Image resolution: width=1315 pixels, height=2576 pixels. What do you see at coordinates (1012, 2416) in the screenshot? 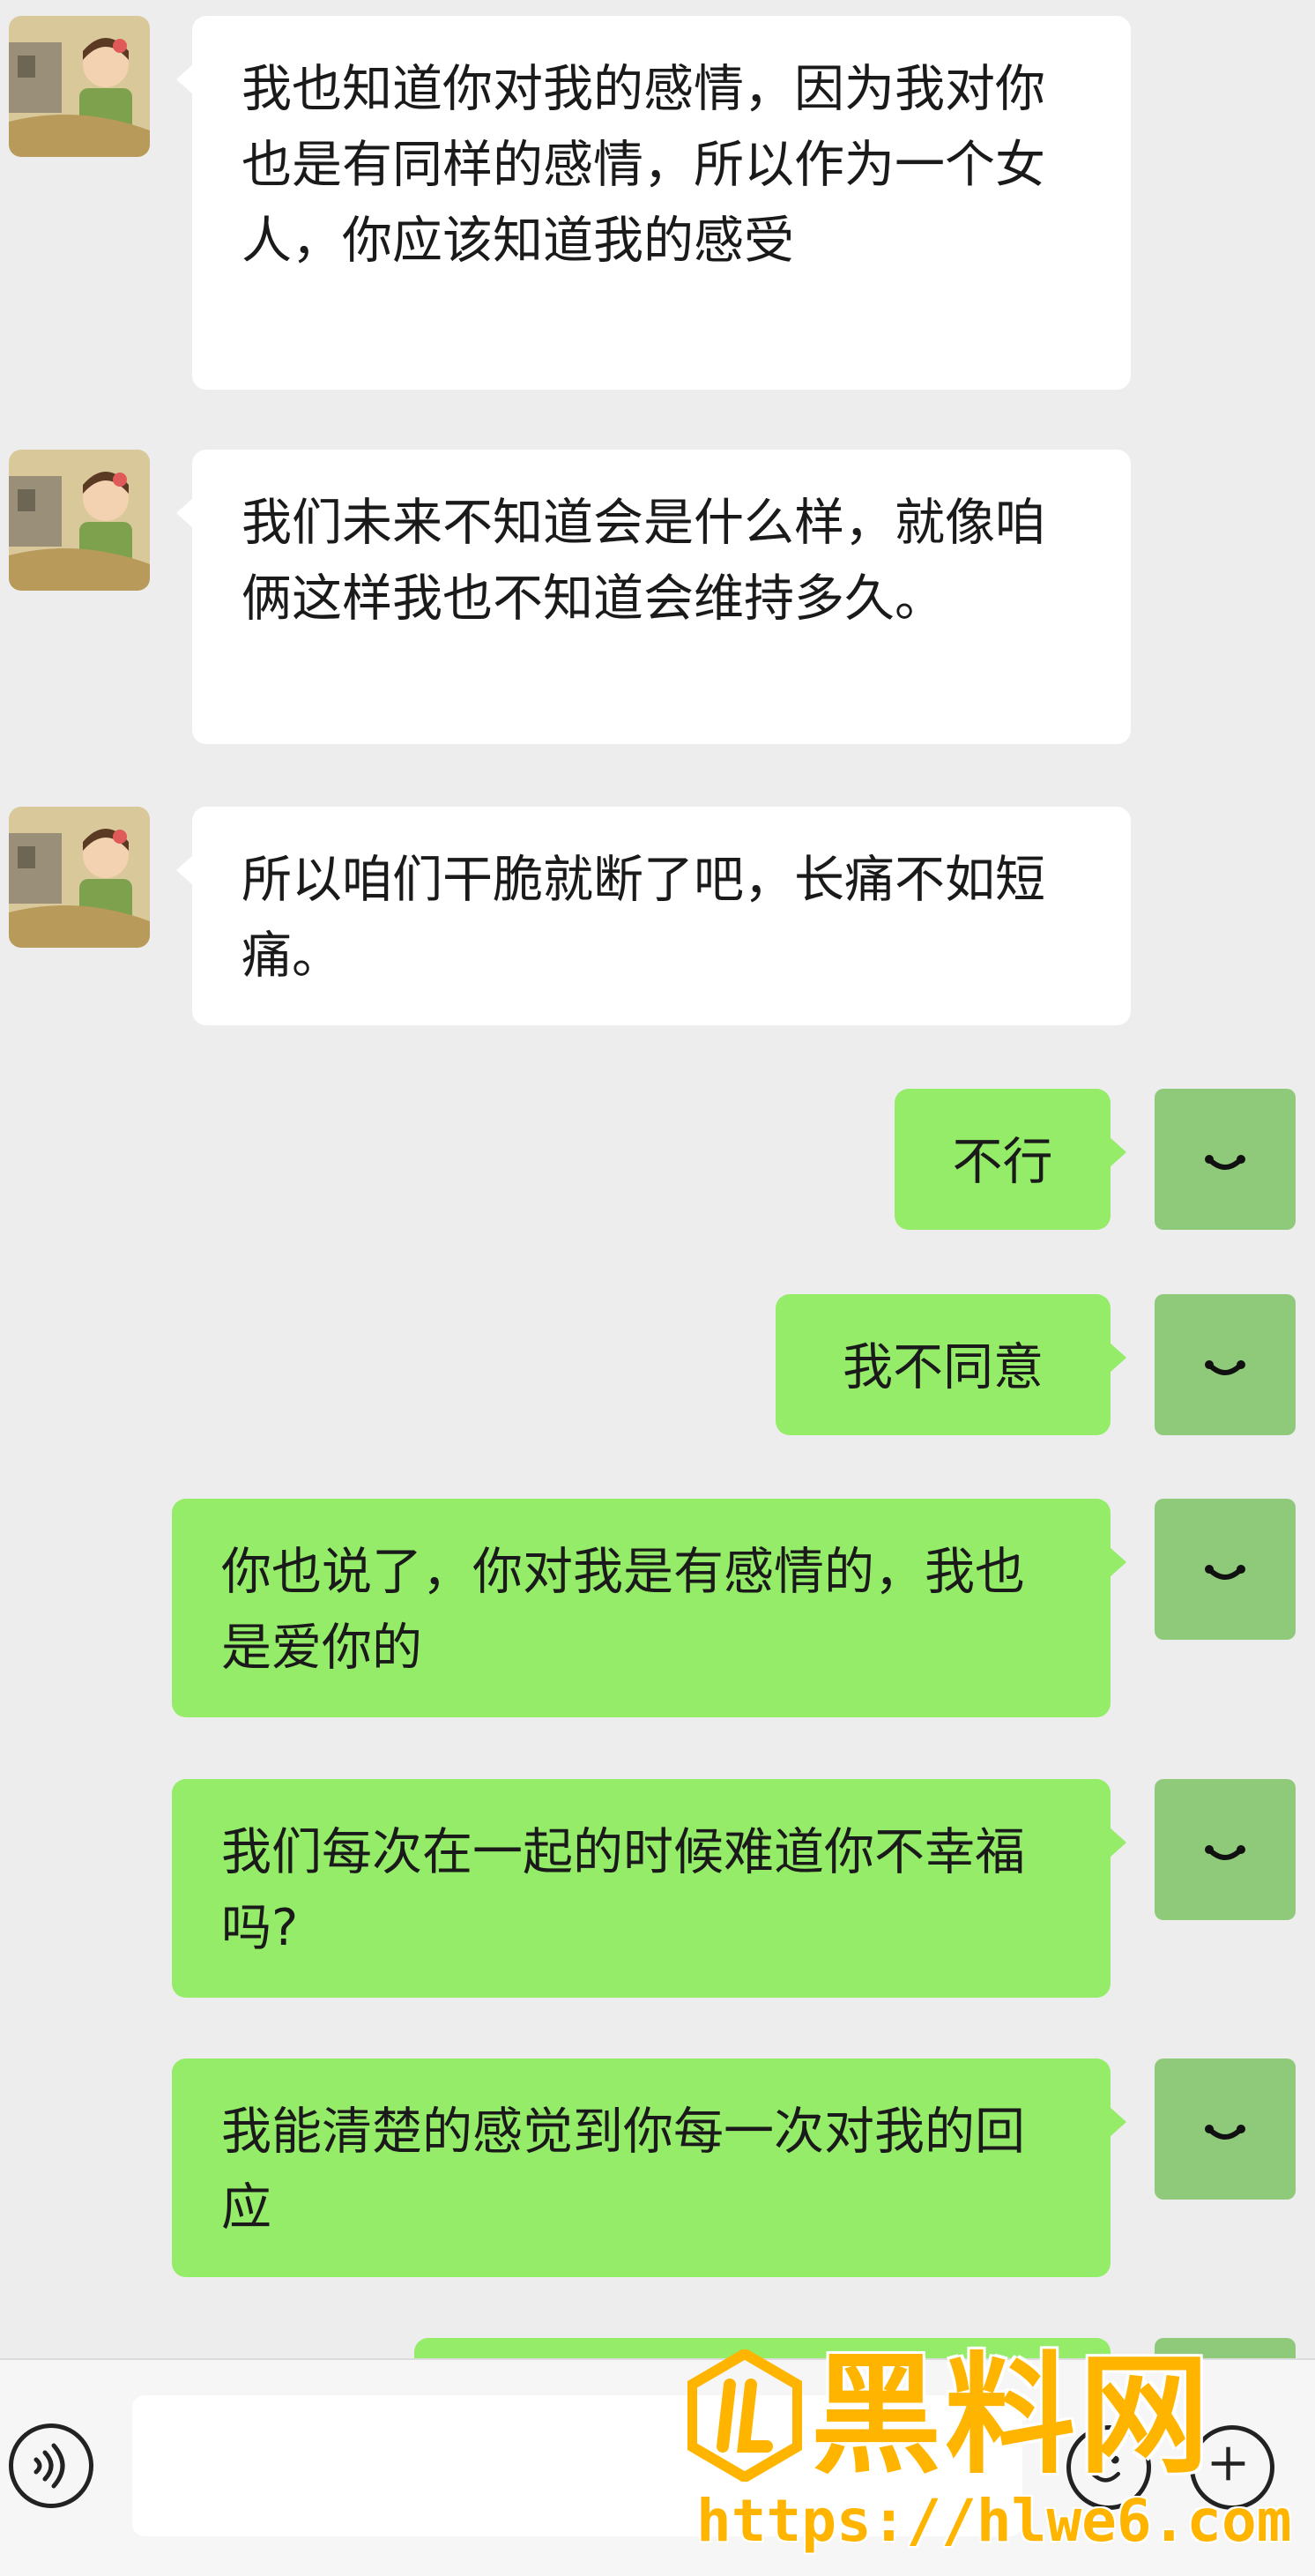
I see `watermark-title: 黑料网` at bounding box center [1012, 2416].